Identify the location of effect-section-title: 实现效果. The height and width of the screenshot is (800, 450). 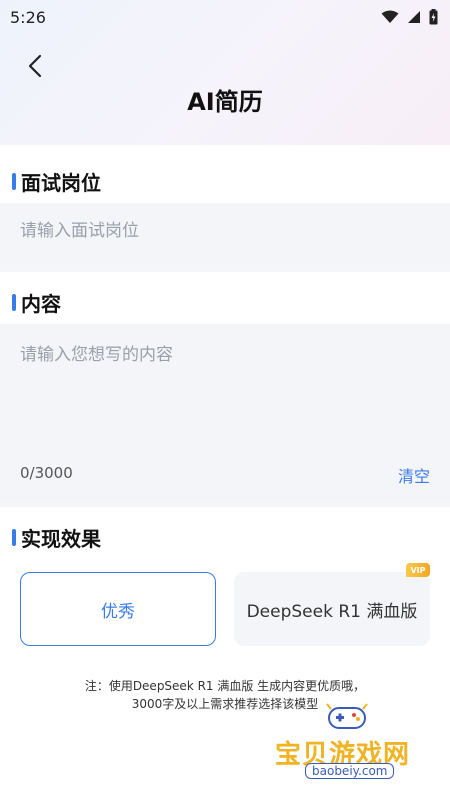
(56, 537).